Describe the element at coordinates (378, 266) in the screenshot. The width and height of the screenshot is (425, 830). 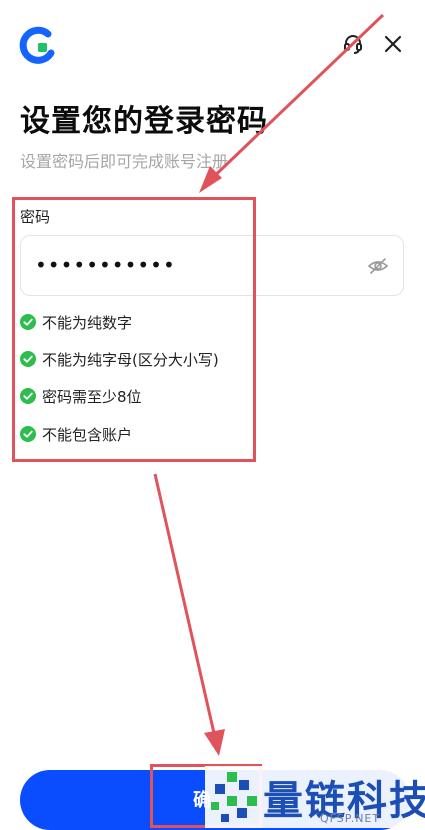
I see `eye-off-icon` at that location.